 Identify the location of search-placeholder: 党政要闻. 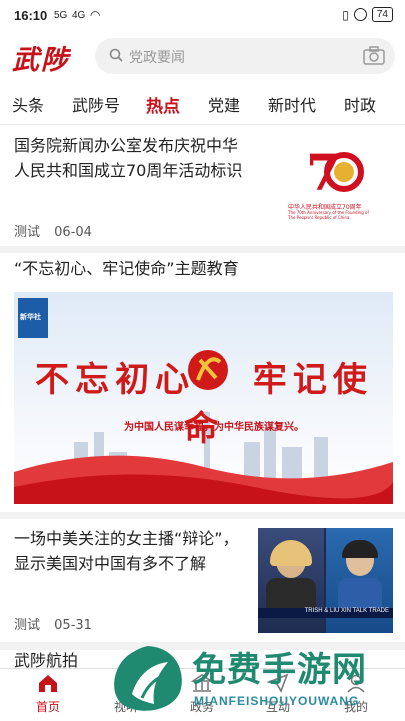
(157, 58).